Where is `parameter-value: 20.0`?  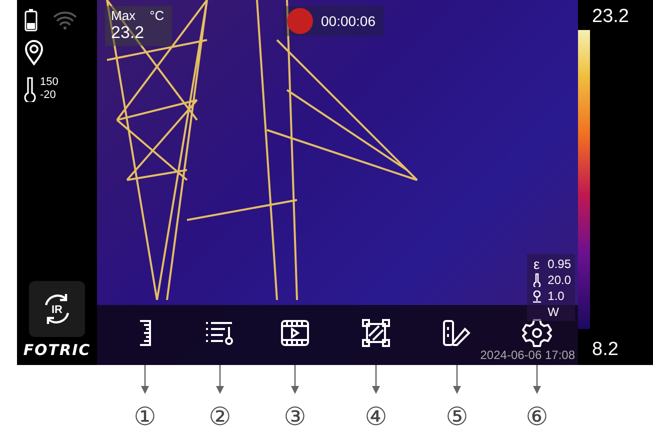
parameter-value: 20.0 is located at coordinates (559, 279).